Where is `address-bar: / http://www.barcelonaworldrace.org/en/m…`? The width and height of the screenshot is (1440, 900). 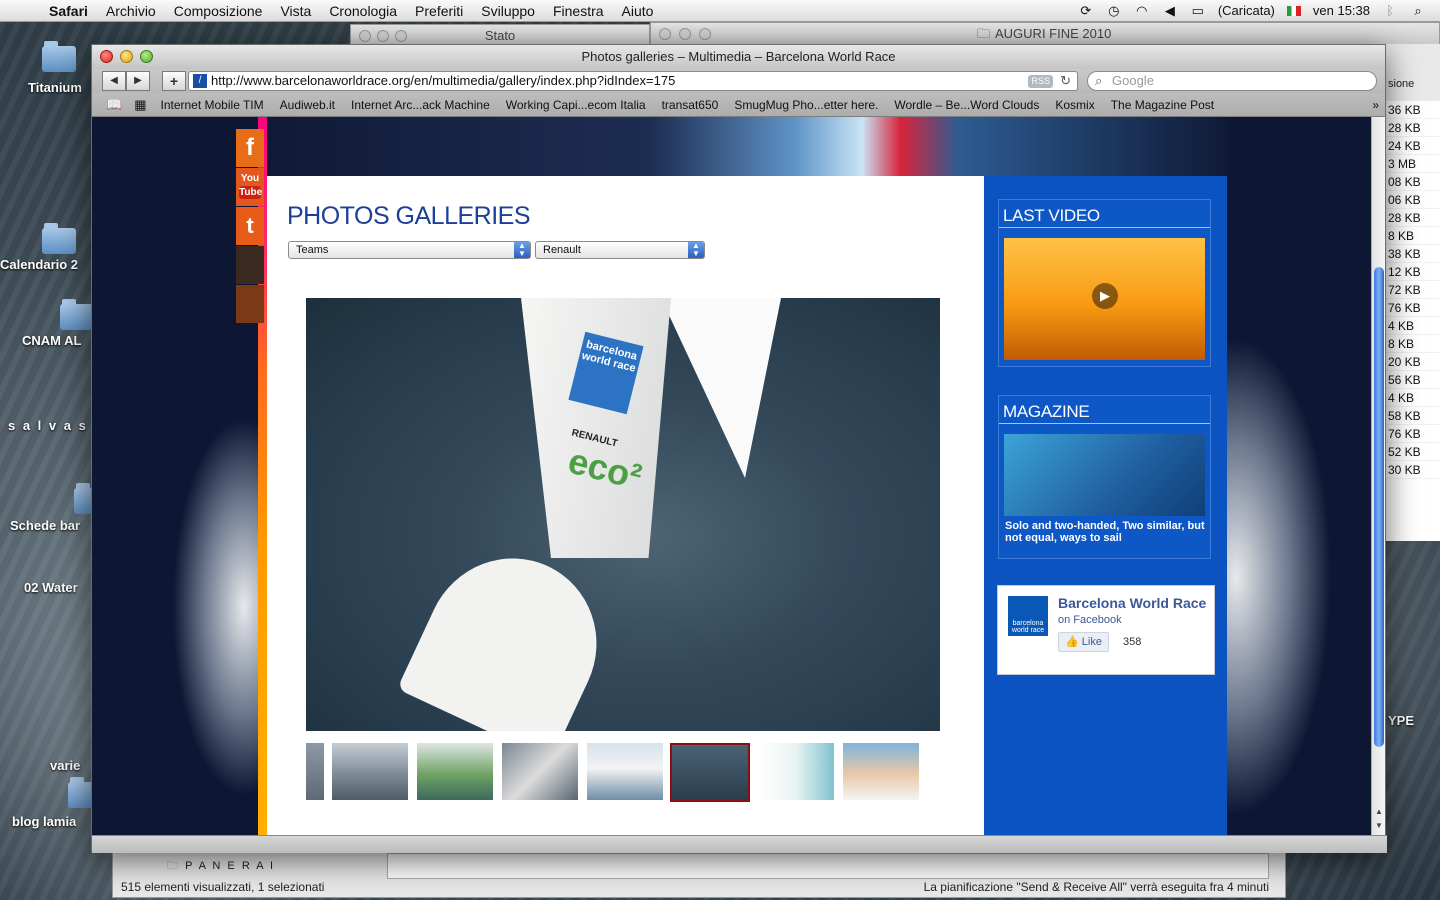 address-bar: / http://www.barcelonaworldrace.org/en/m… is located at coordinates (633, 81).